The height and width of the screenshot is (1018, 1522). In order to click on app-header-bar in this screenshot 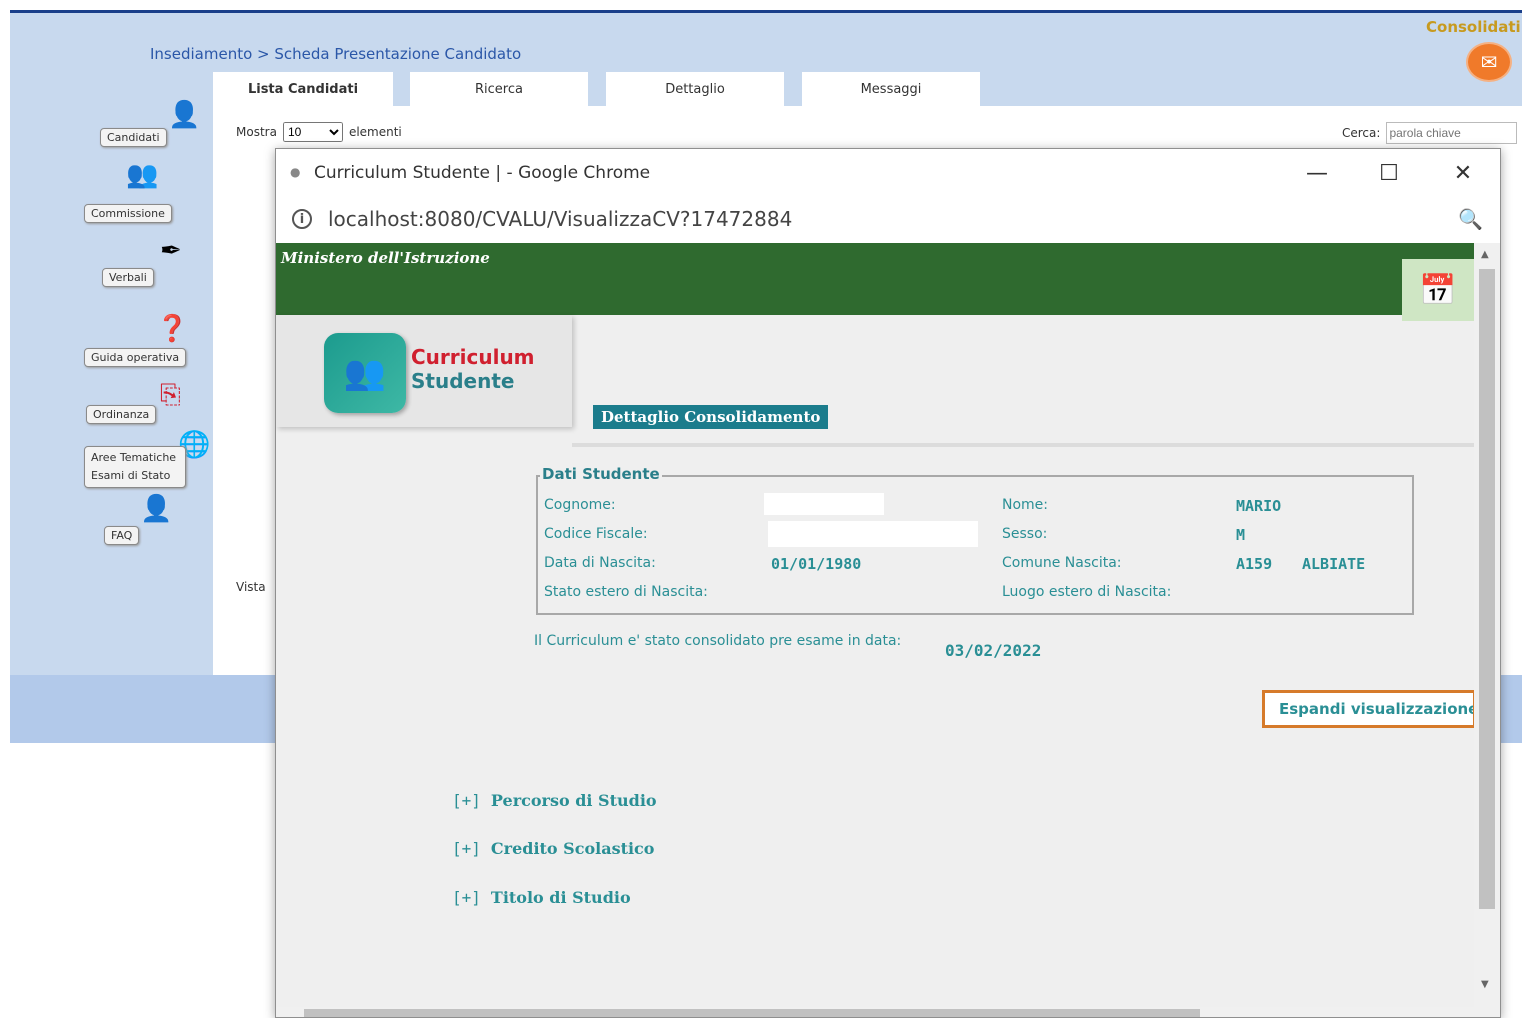, I will do `click(766, 41)`.